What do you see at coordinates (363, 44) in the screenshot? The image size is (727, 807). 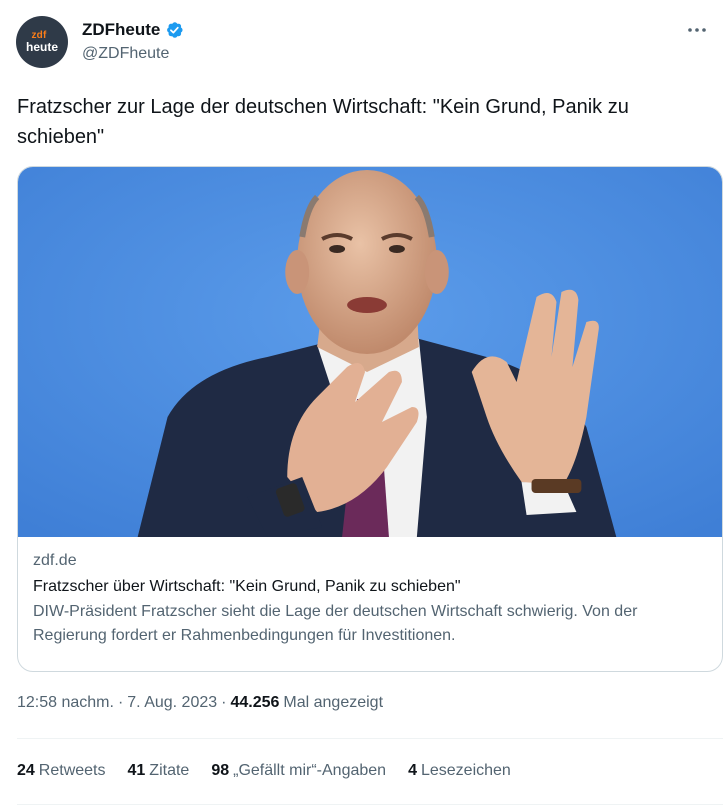 I see `tweet-header: zdf heute ZDFheute @ZDFheute` at bounding box center [363, 44].